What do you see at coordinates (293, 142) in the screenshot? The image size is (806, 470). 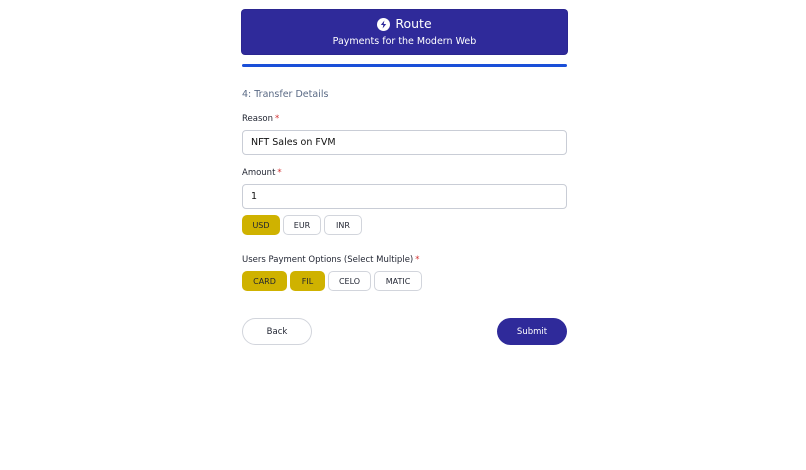 I see `reason-input-value: NFT Sales on FVM` at bounding box center [293, 142].